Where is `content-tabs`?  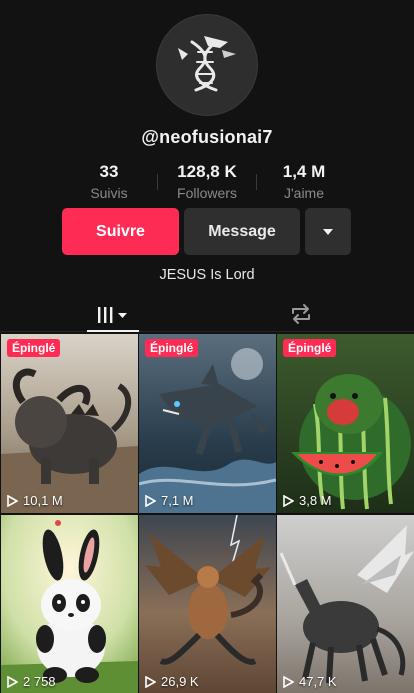 content-tabs is located at coordinates (207, 314).